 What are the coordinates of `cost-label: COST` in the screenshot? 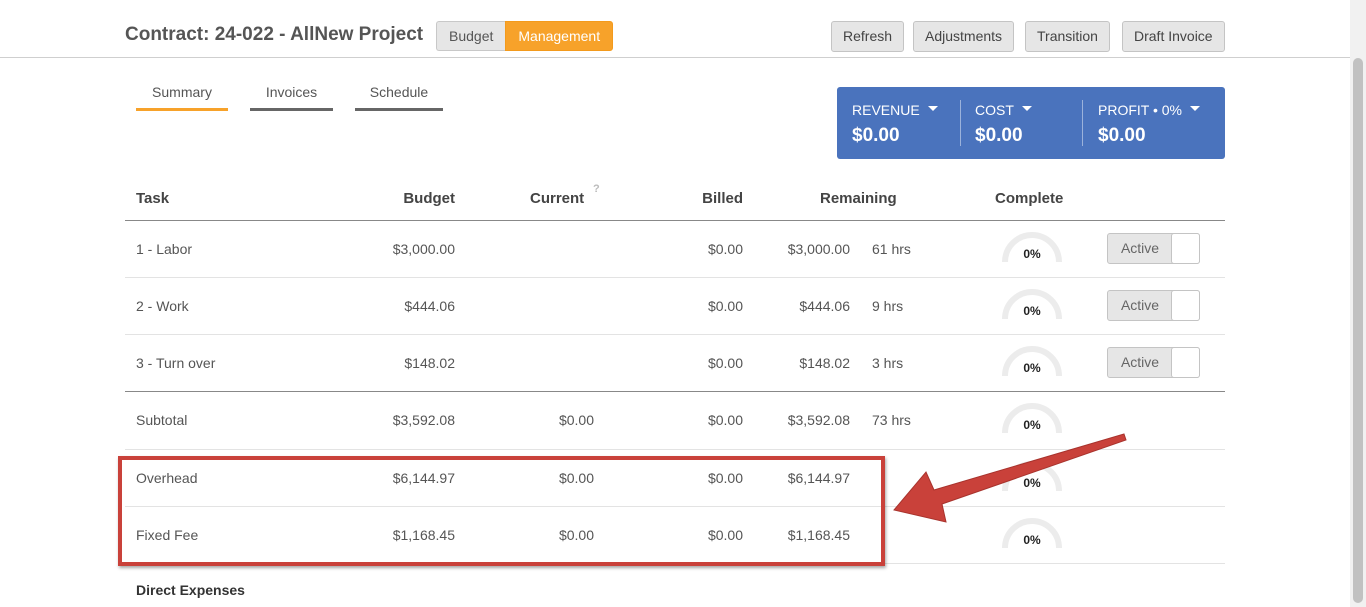 It's located at (994, 110).